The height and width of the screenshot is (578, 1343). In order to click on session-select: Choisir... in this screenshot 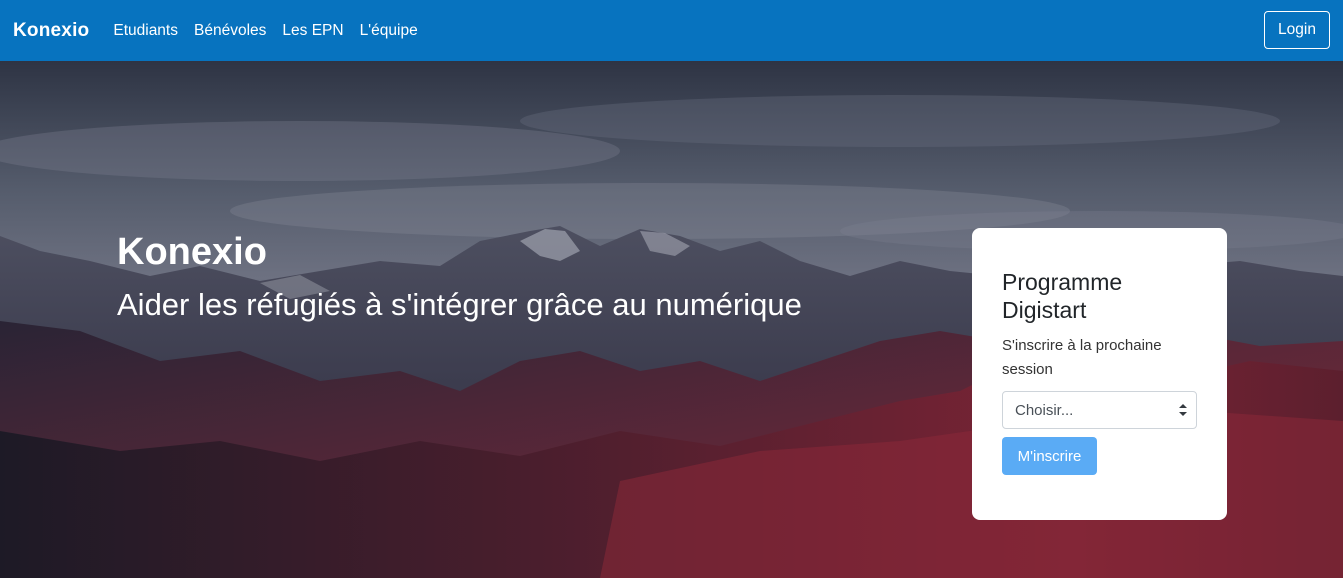, I will do `click(1099, 410)`.